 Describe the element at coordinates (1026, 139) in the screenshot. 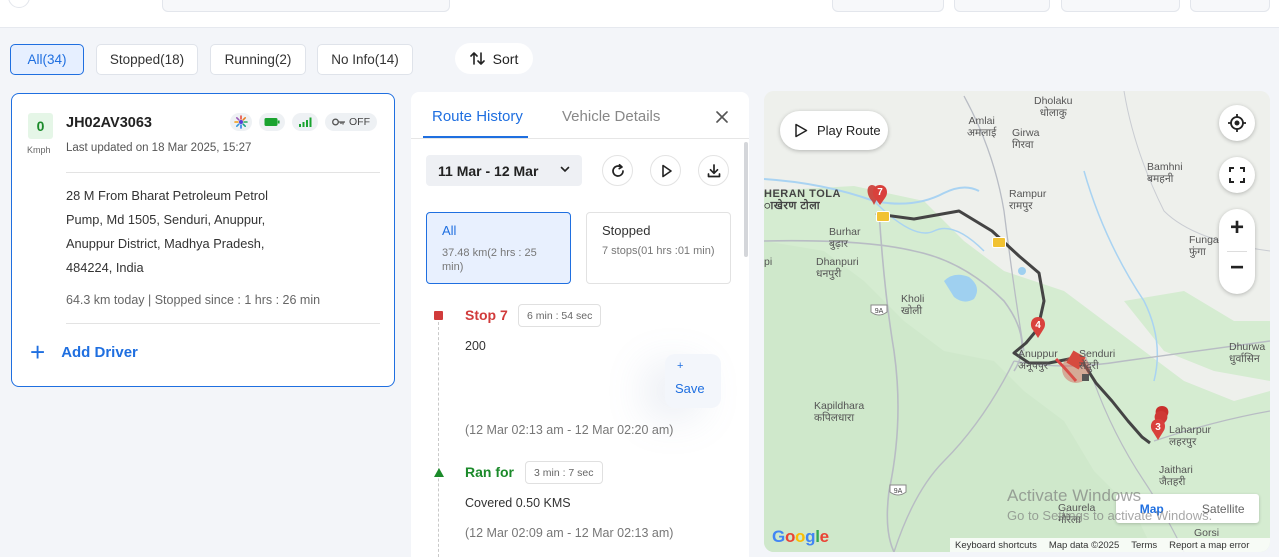

I see `place-girwa: Girwa गिरवा` at that location.